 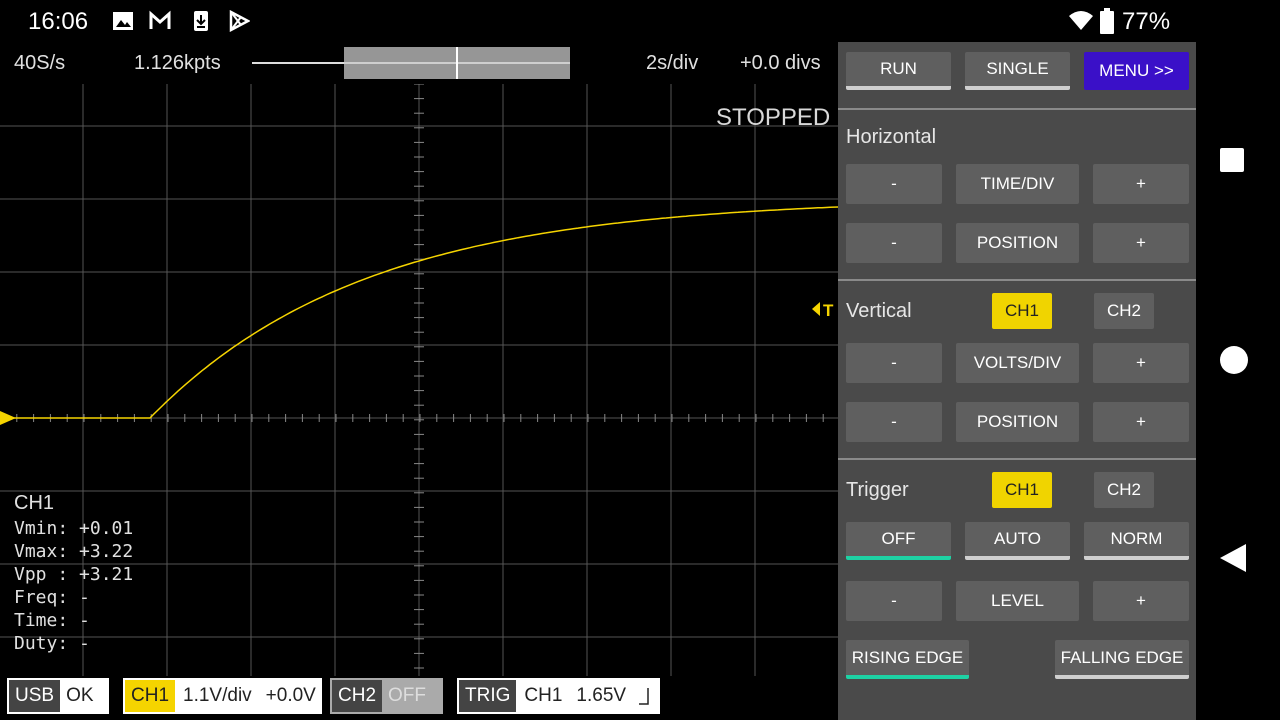 I want to click on acquisition-state: STOPPED, so click(x=773, y=117).